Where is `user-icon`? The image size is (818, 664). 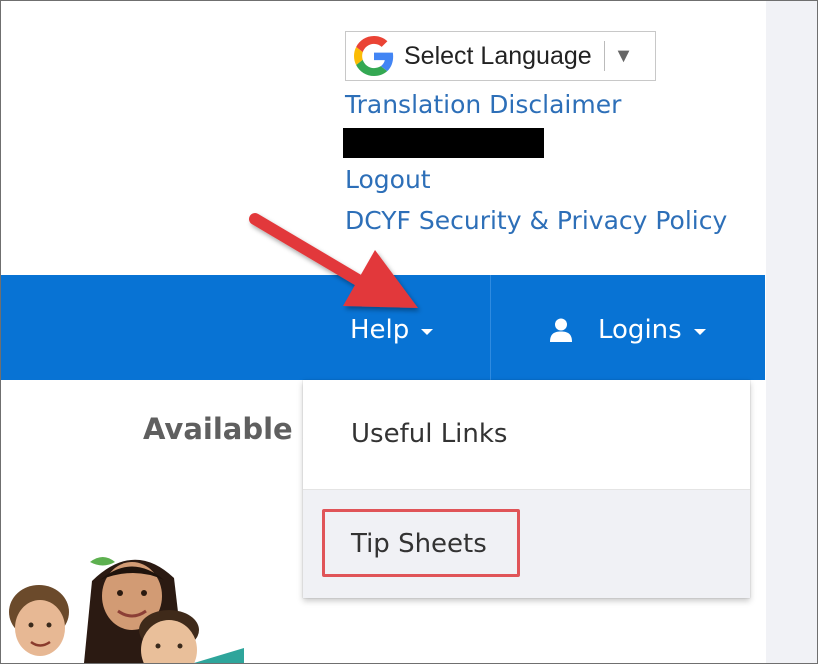 user-icon is located at coordinates (561, 330).